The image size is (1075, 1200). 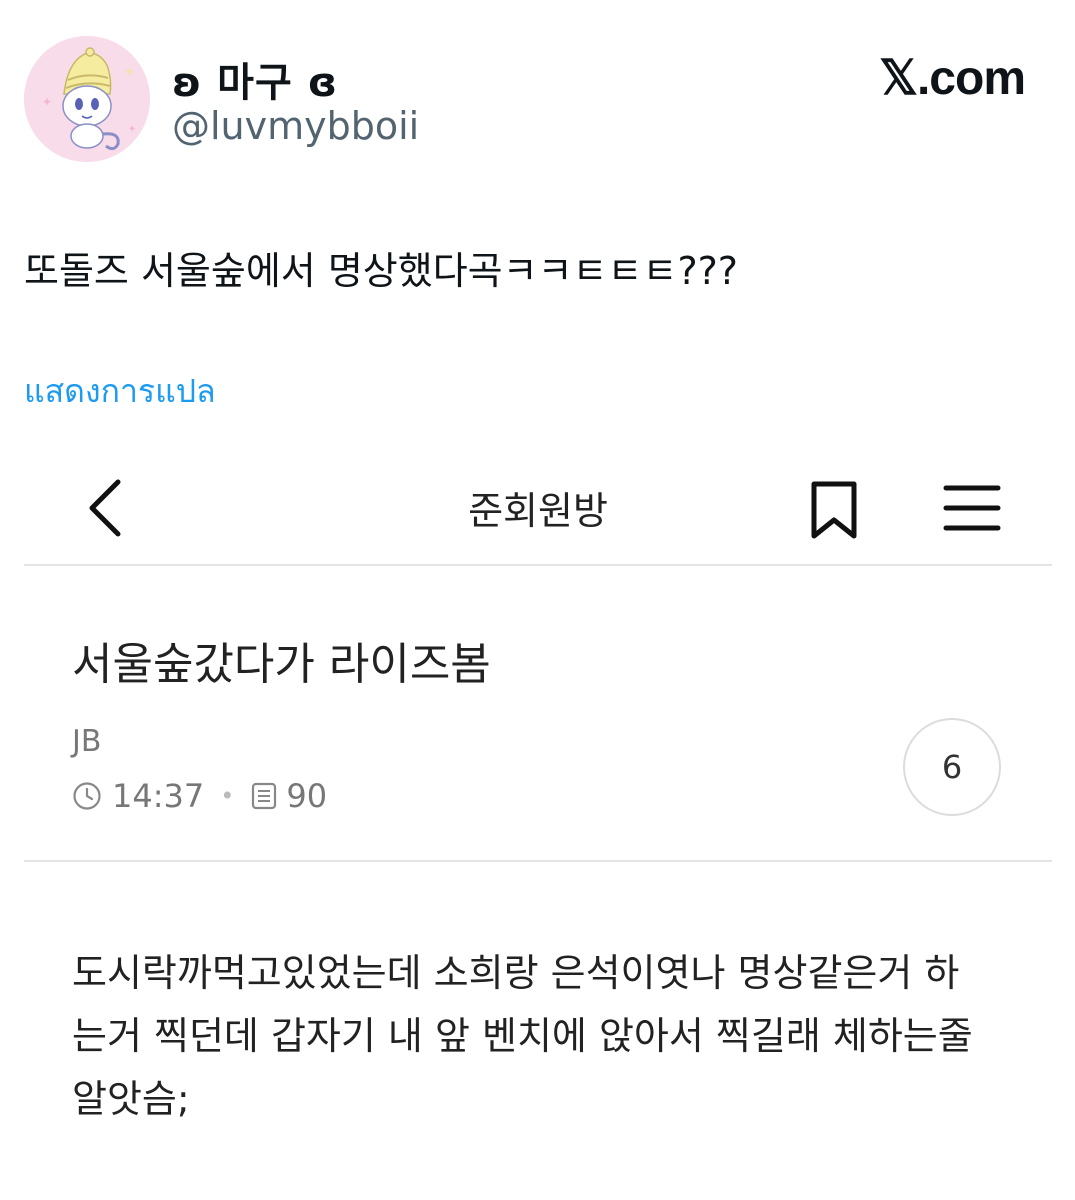 What do you see at coordinates (87, 796) in the screenshot?
I see `clock-icon` at bounding box center [87, 796].